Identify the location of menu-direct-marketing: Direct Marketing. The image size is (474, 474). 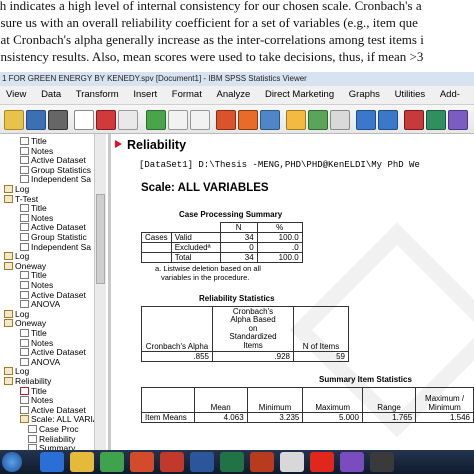
(299, 95).